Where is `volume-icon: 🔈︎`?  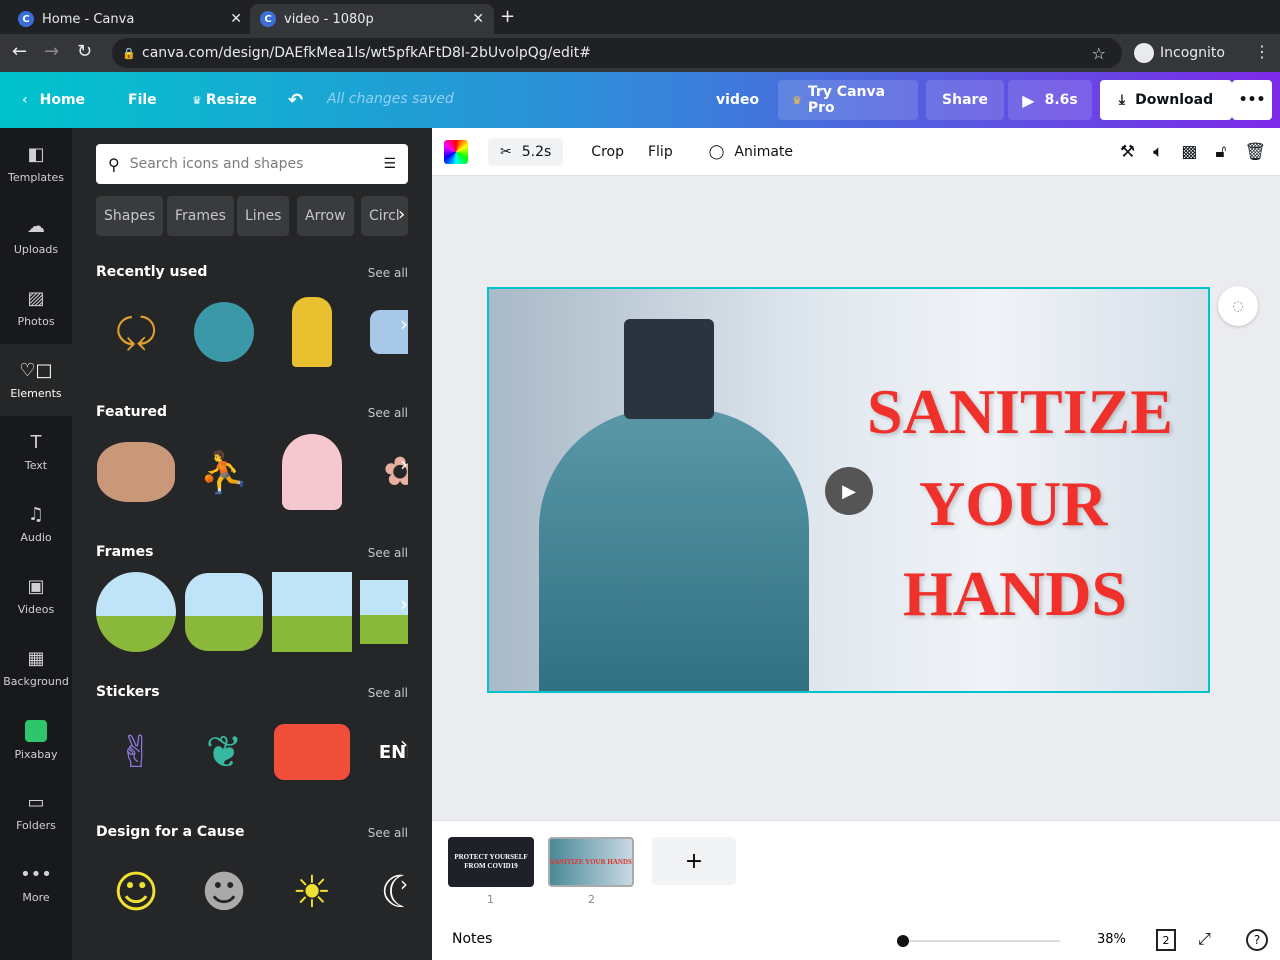
volume-icon: 🔈︎ is located at coordinates (1158, 152).